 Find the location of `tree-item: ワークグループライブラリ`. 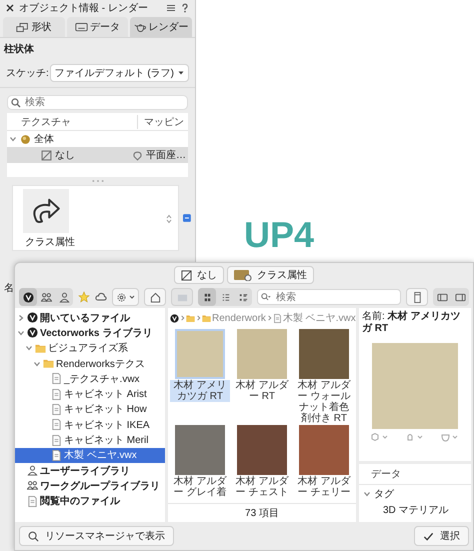

tree-item: ワークグループライブラリ is located at coordinates (90, 486).